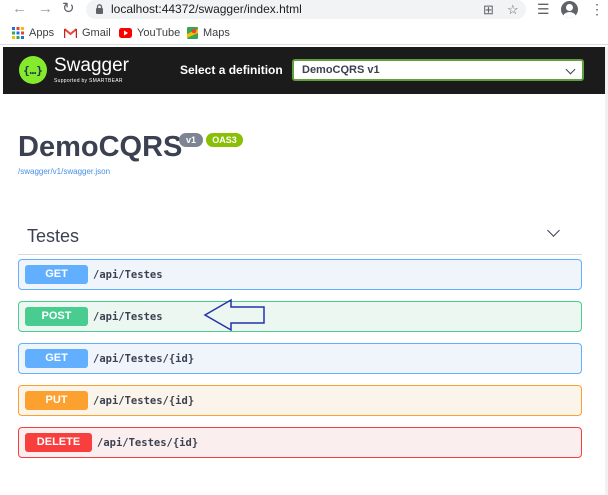 This screenshot has height=495, width=608. Describe the element at coordinates (53, 236) in the screenshot. I see `tag-title: Testes` at that location.